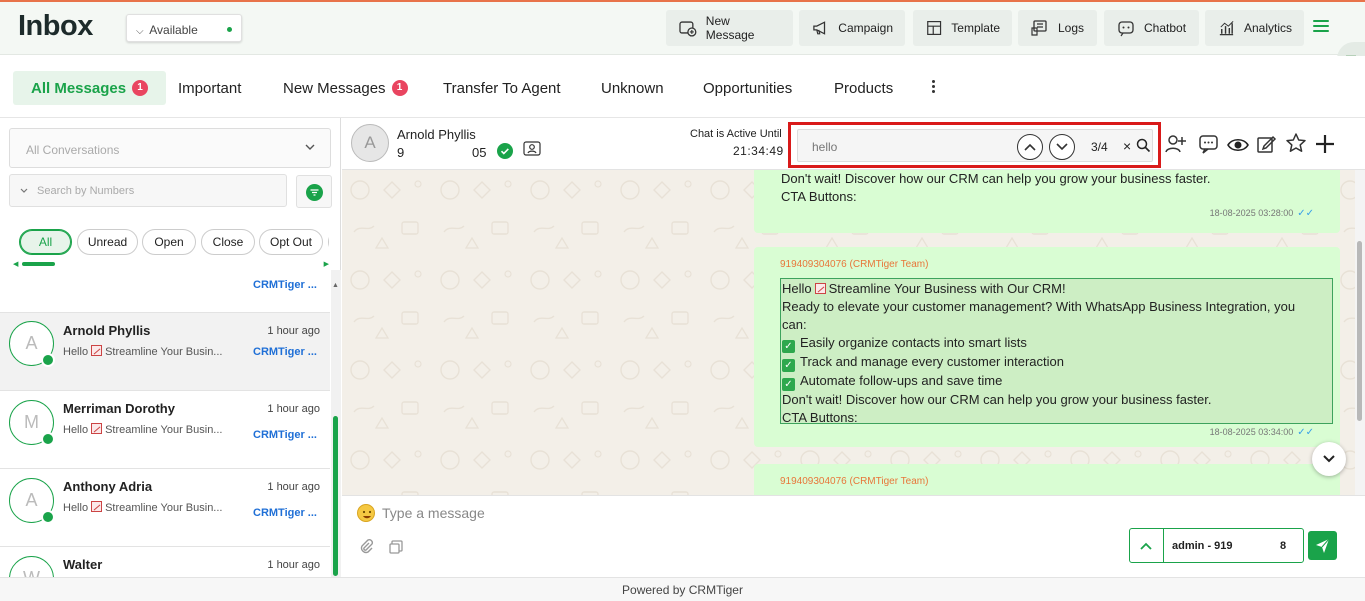  What do you see at coordinates (1238, 145) in the screenshot?
I see `eye-icon` at bounding box center [1238, 145].